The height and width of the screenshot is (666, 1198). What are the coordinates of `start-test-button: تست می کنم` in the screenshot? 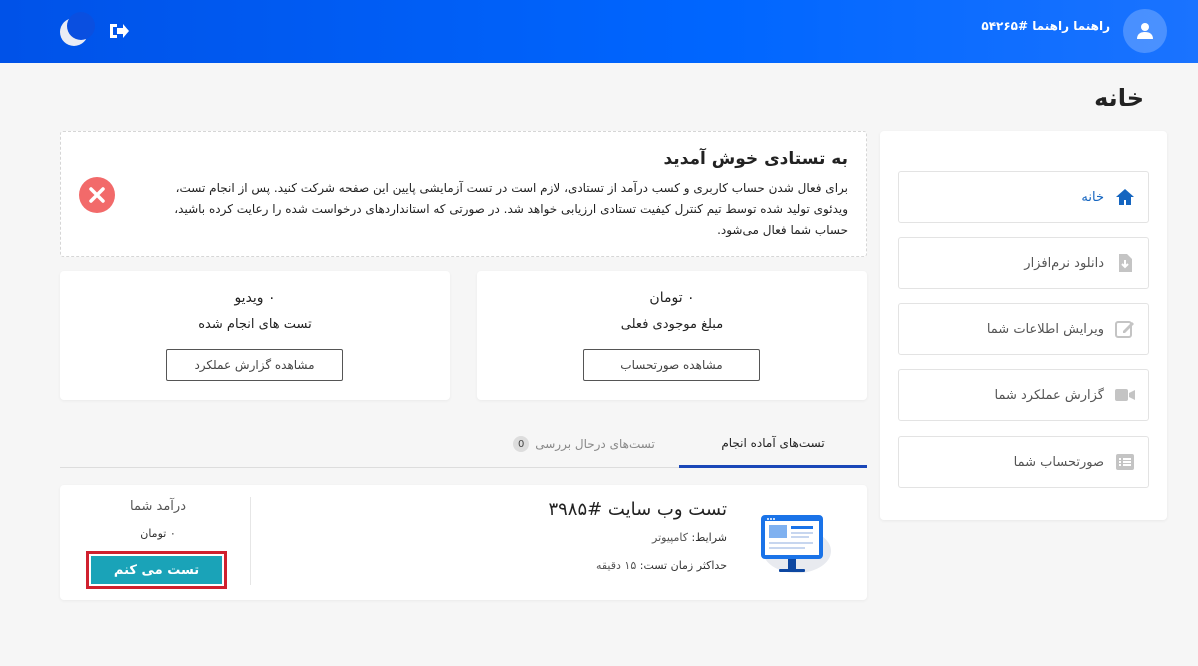 It's located at (156, 570).